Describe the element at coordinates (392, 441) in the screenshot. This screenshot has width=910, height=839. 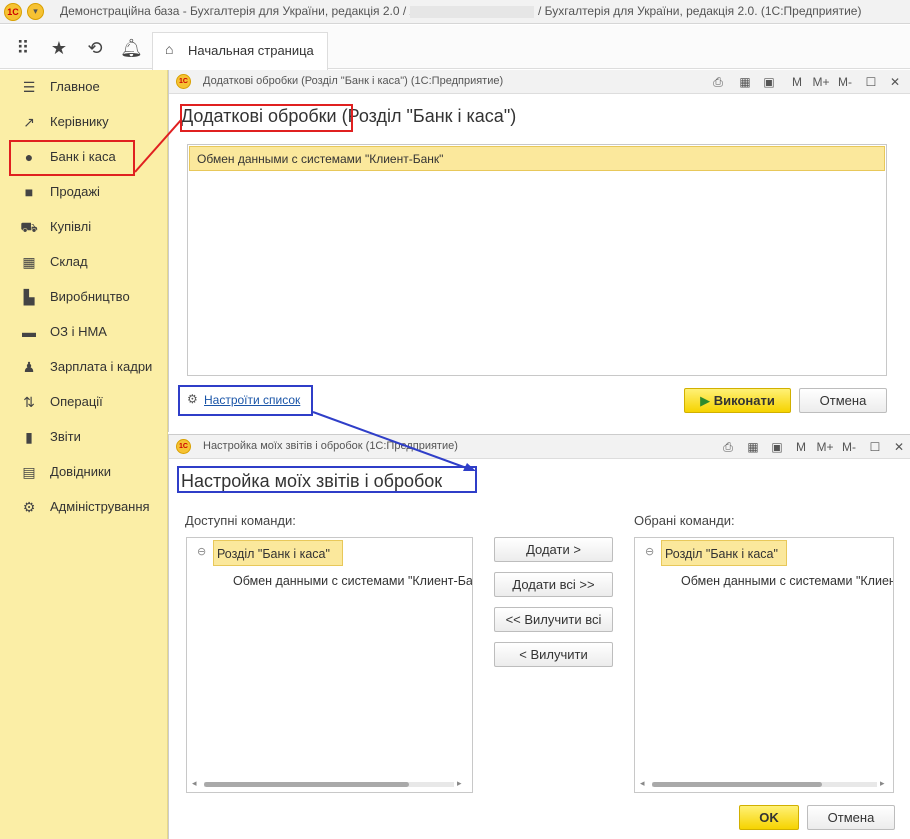
I see `annotation-arrow-blue` at that location.